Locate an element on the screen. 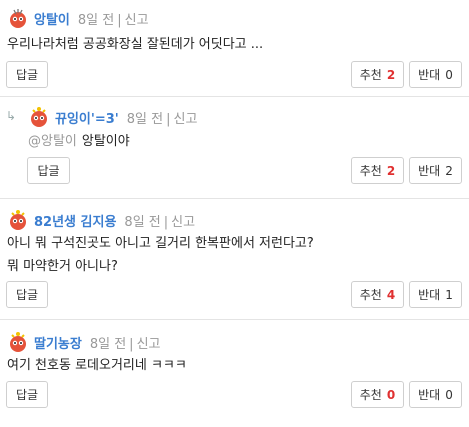 The height and width of the screenshot is (427, 469). downvote-button: 반대 2 is located at coordinates (435, 170).